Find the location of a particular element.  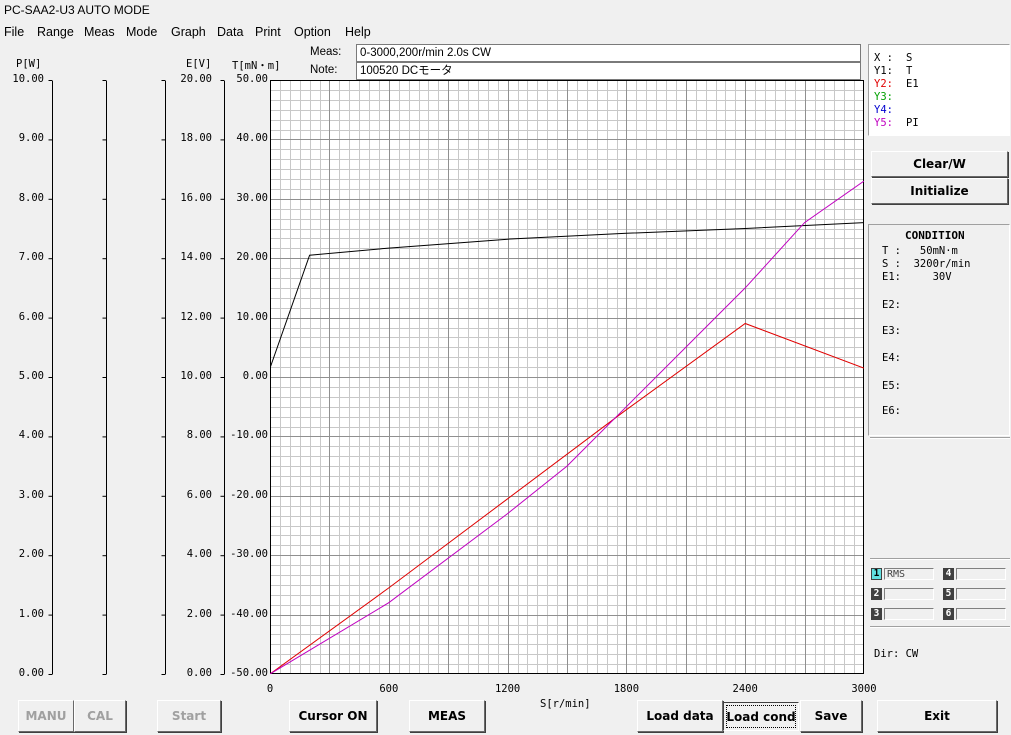

channel-divider is located at coordinates (940, 559).